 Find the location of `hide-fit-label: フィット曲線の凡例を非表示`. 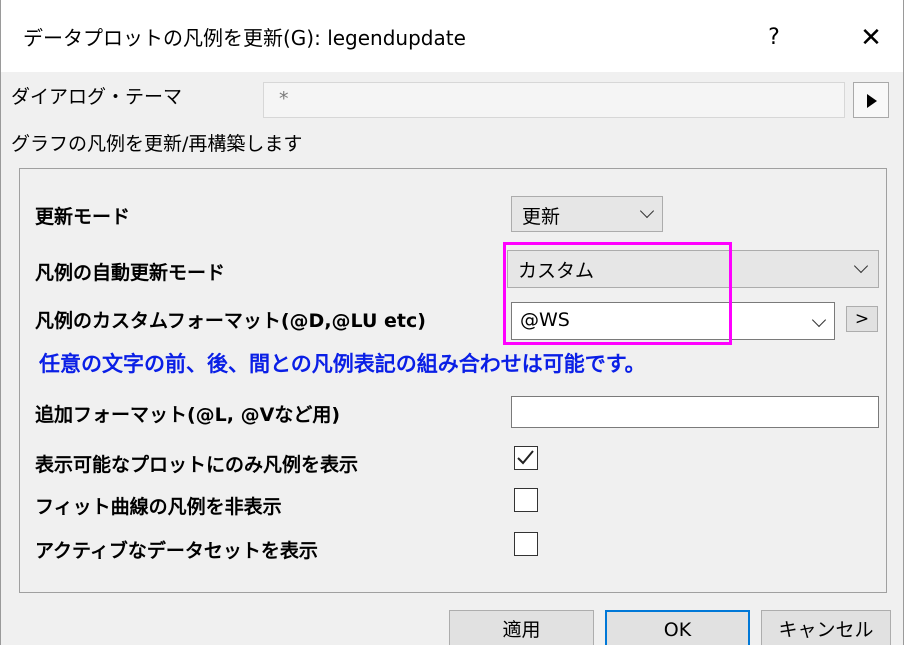

hide-fit-label: フィット曲線の凡例を非表示 is located at coordinates (158, 507).